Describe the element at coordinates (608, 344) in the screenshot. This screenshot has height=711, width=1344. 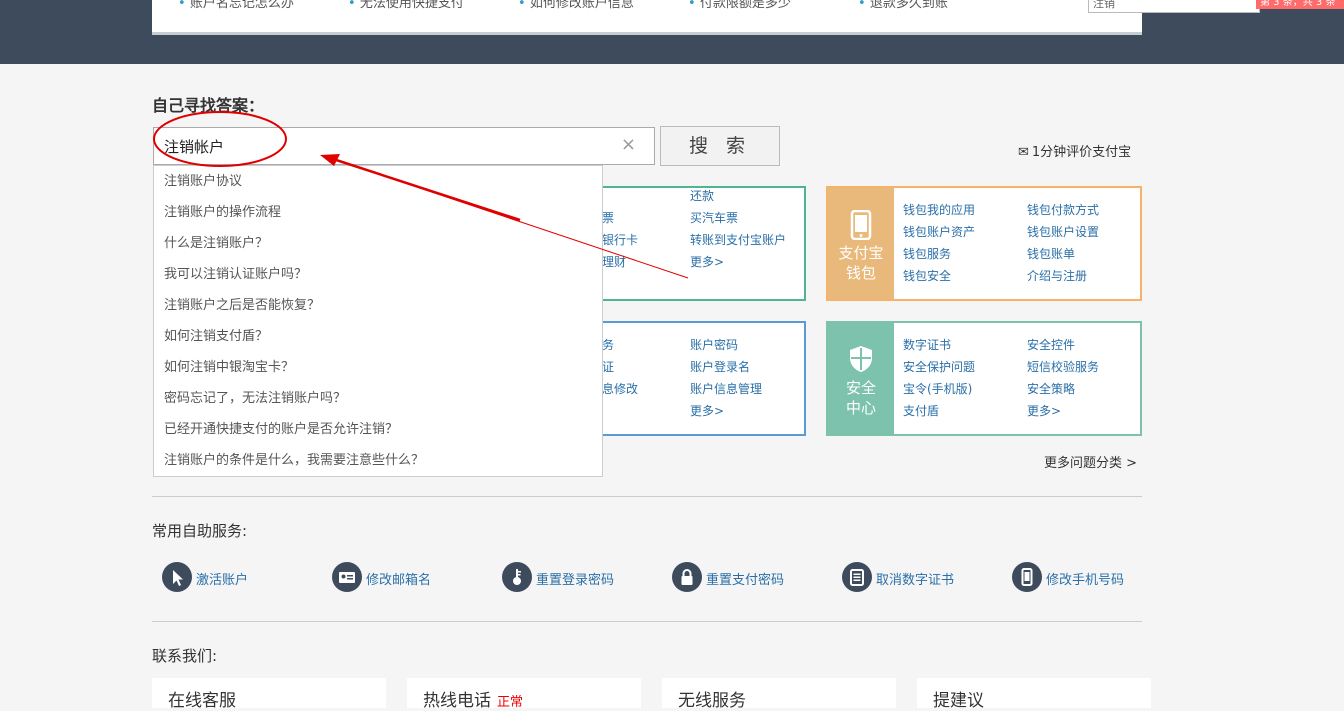
I see `category-link: 务` at that location.